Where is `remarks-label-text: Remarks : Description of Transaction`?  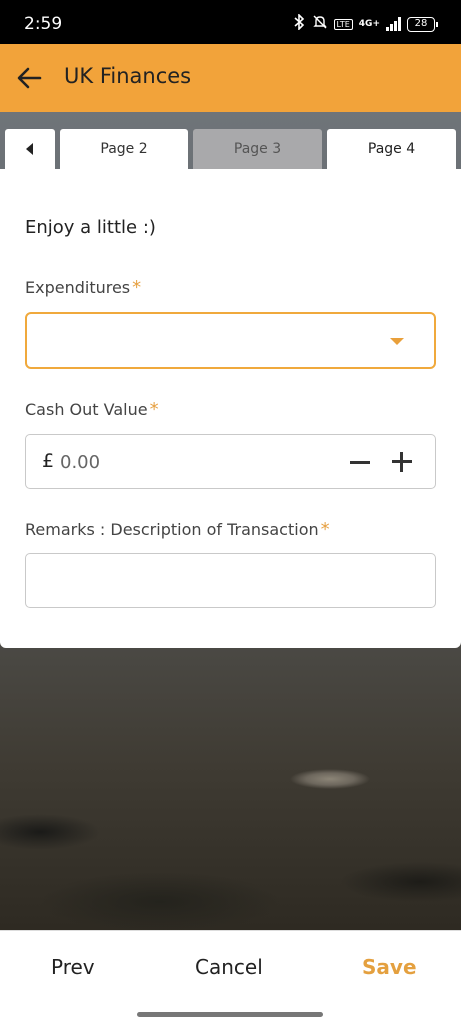 remarks-label-text: Remarks : Description of Transaction is located at coordinates (172, 529).